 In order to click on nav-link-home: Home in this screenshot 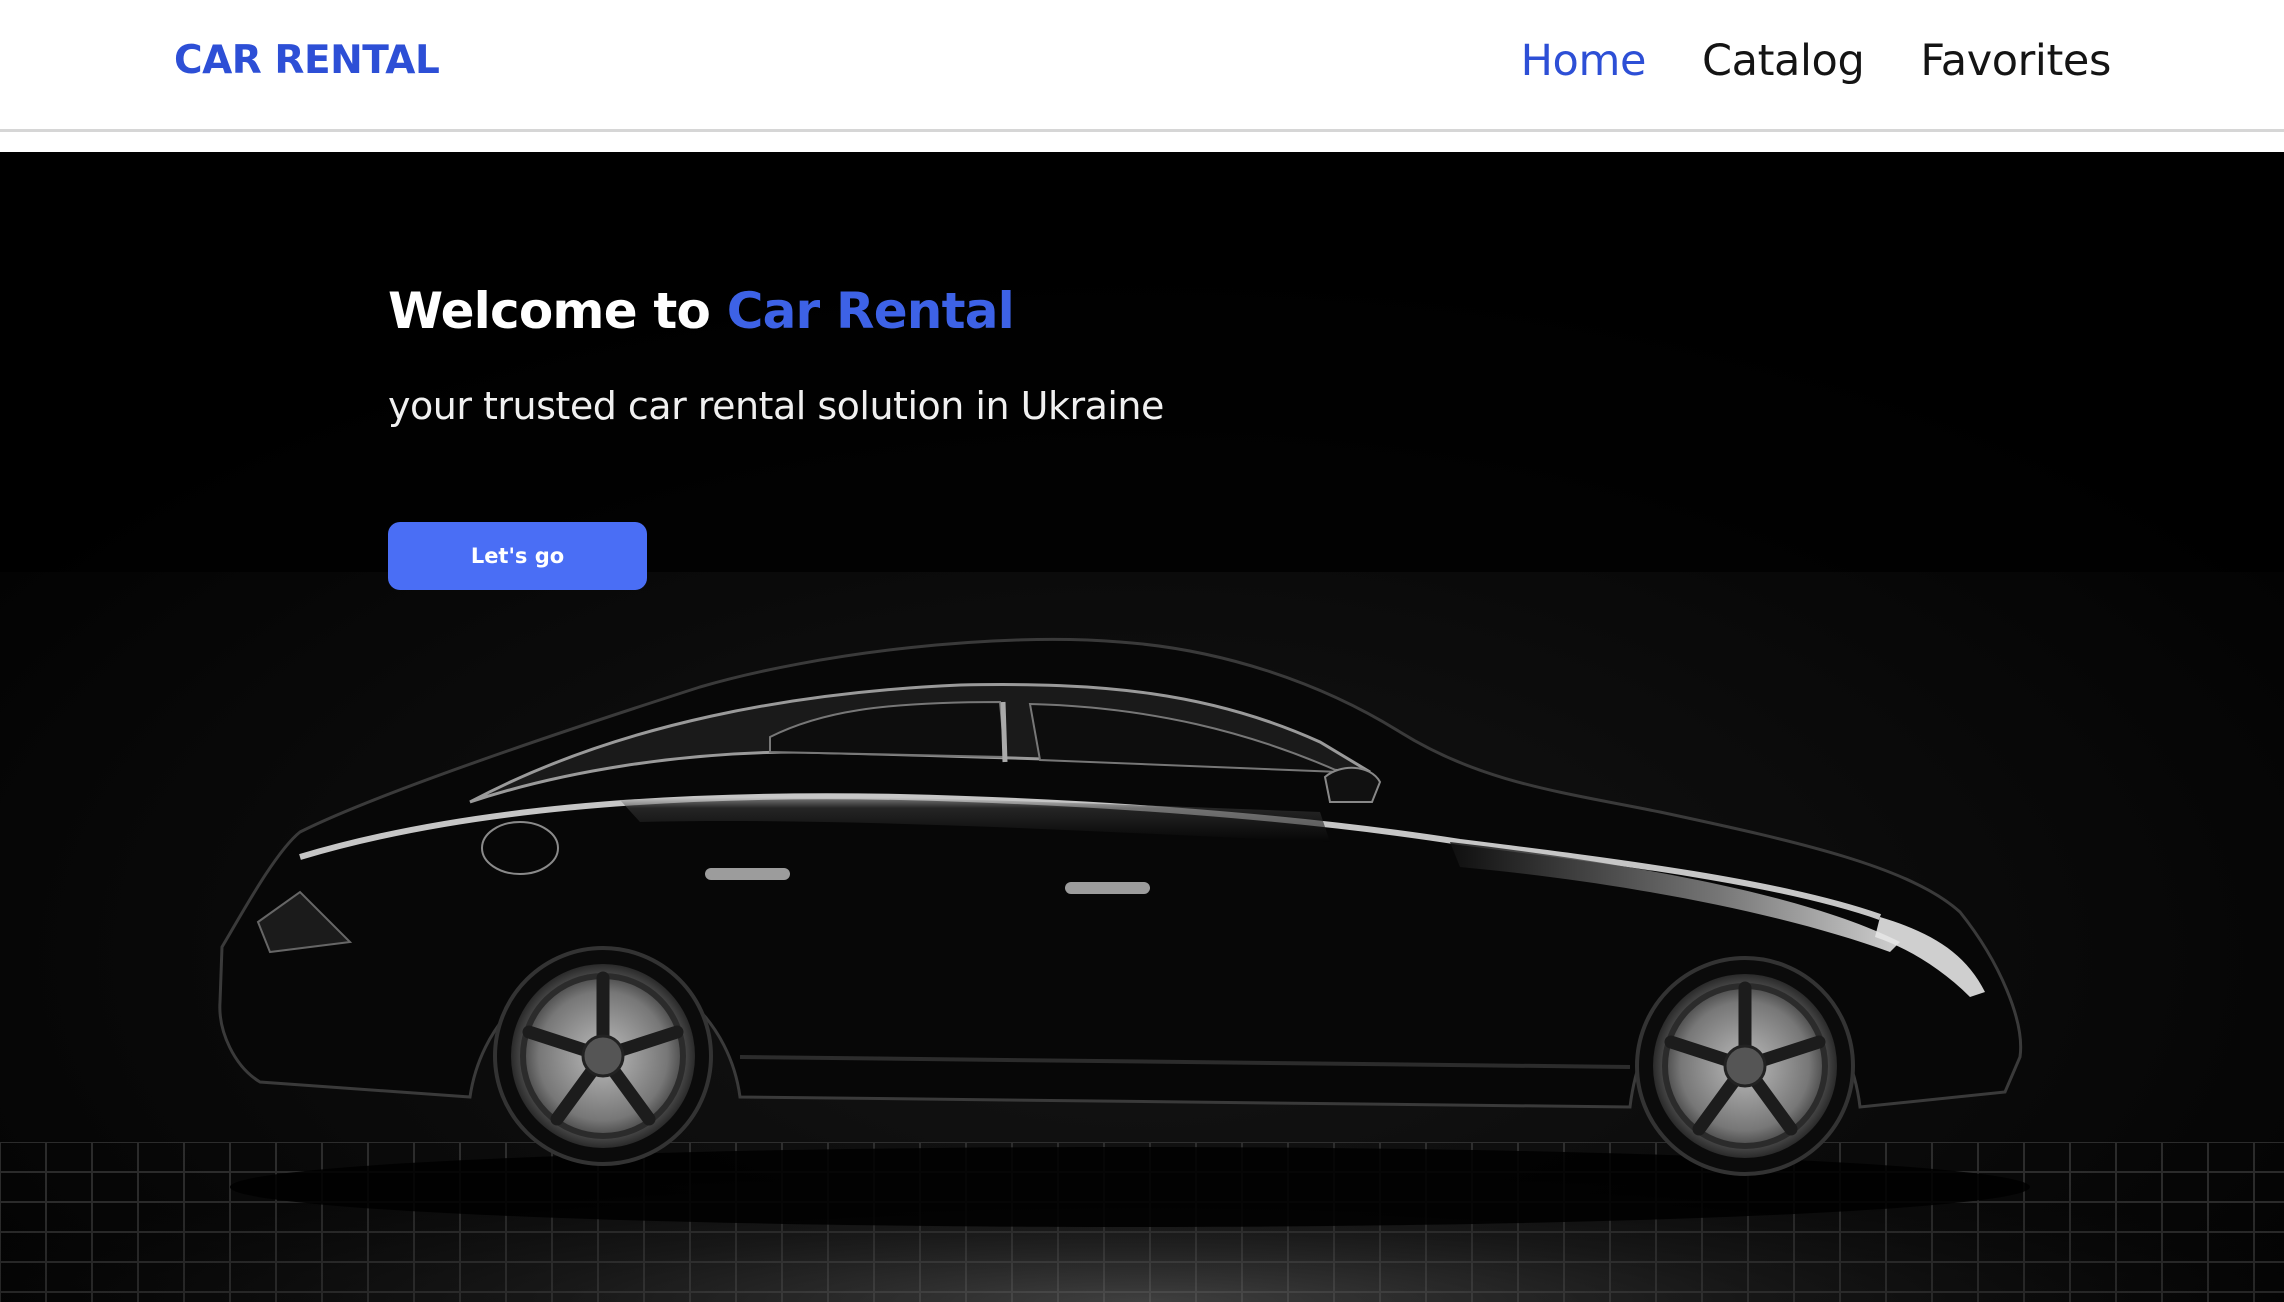, I will do `click(1584, 61)`.